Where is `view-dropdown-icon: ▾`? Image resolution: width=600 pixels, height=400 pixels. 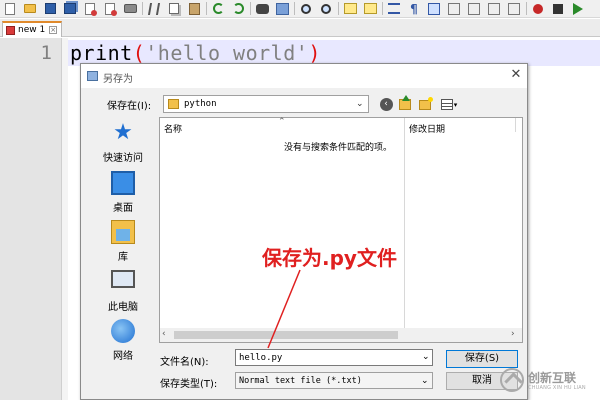
view-dropdown-icon: ▾ is located at coordinates (455, 104).